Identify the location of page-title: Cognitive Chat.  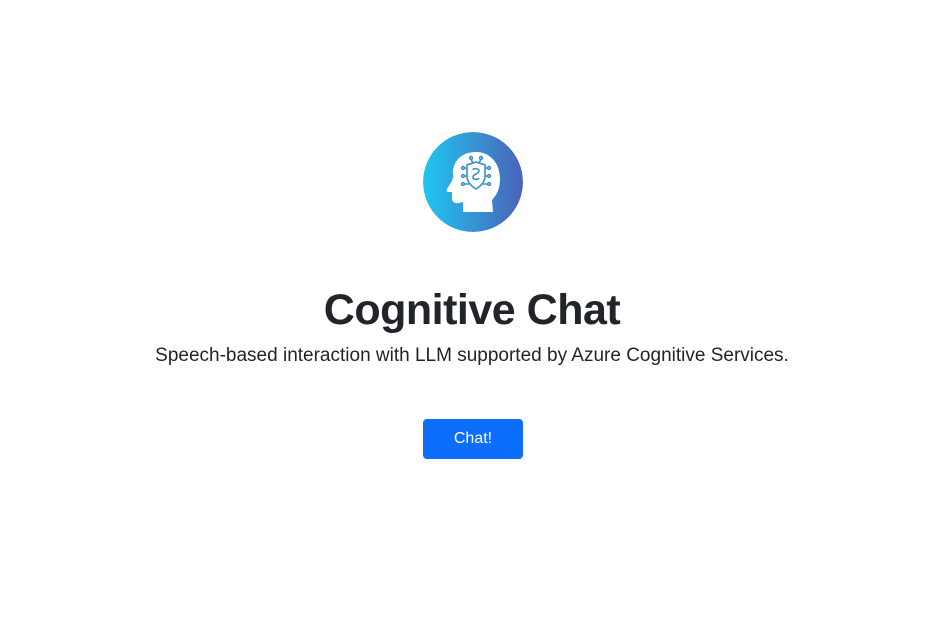
(472, 310).